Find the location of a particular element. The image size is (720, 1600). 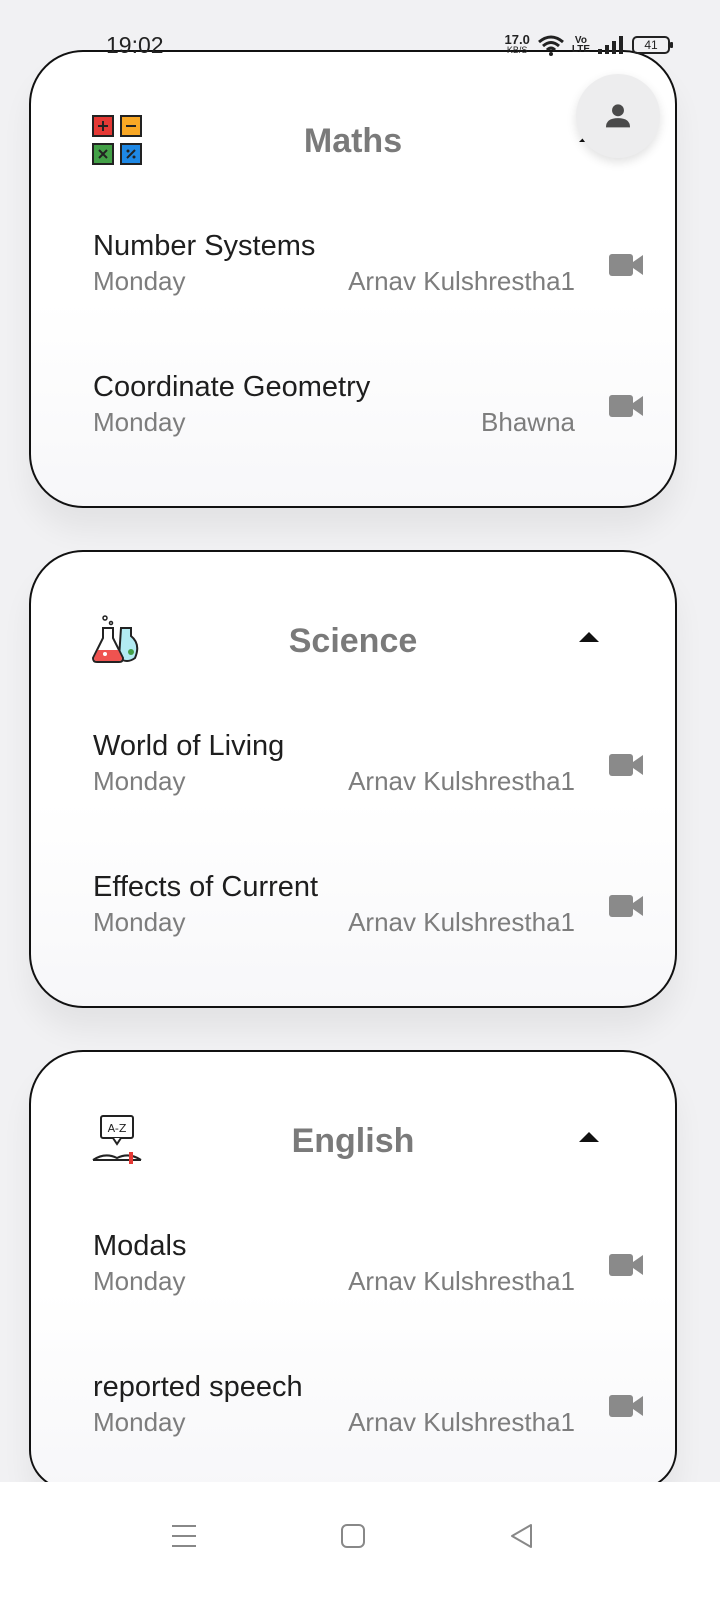

recent-apps-button is located at coordinates (184, 1536).